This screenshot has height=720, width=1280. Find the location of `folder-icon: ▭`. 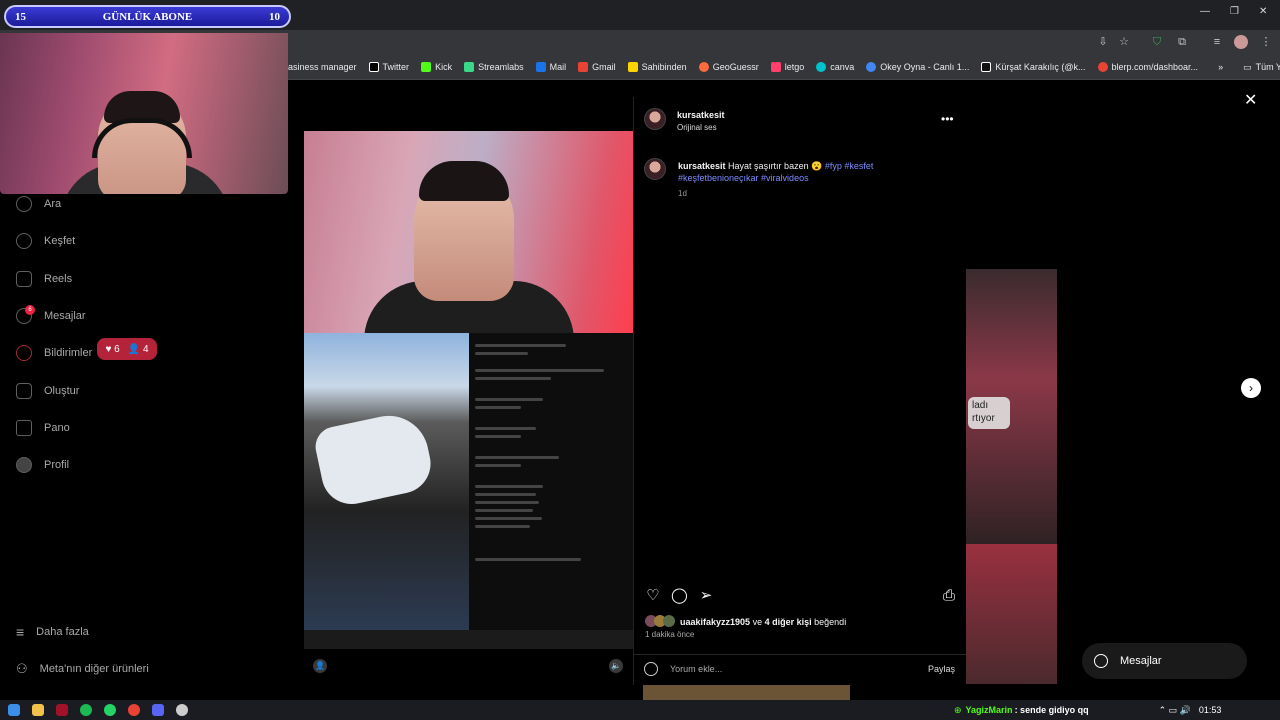

folder-icon: ▭ is located at coordinates (1247, 66).